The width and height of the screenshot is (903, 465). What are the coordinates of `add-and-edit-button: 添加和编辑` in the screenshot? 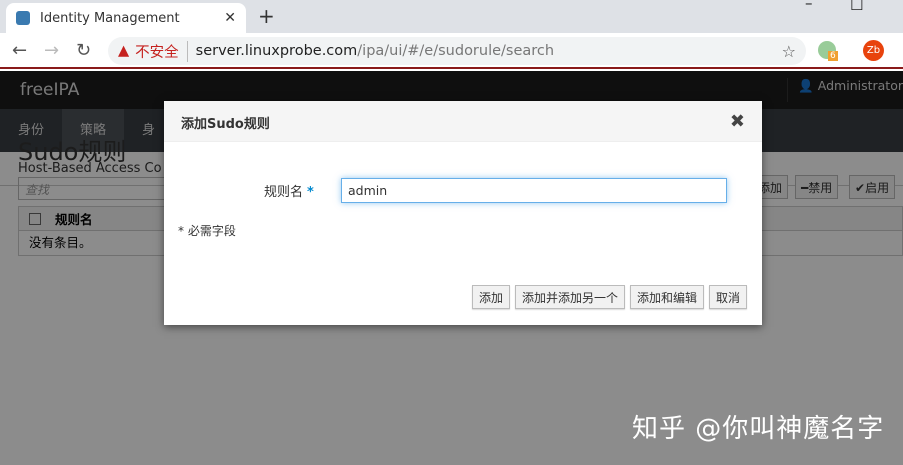 It's located at (667, 297).